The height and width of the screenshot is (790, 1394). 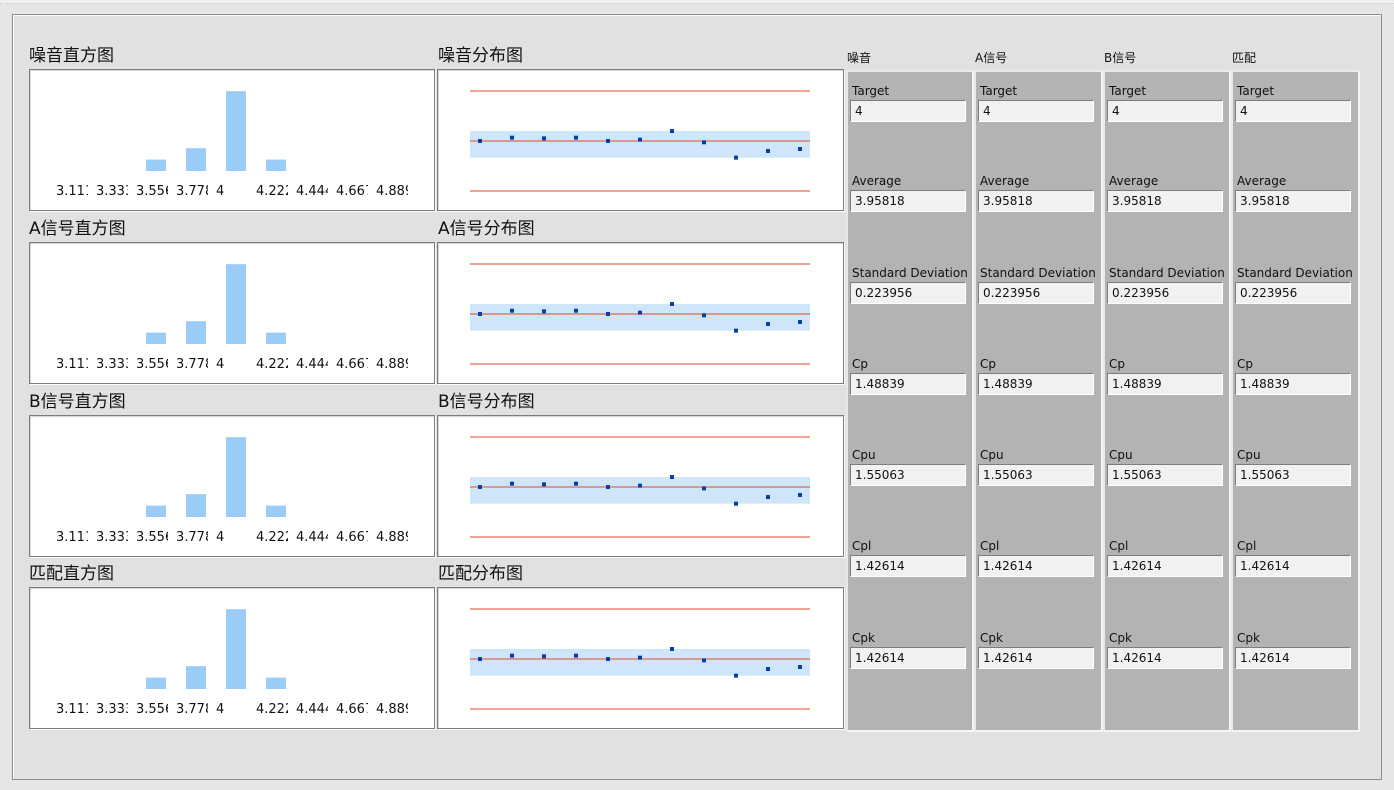 What do you see at coordinates (77, 229) in the screenshot?
I see `a-signal-histogram-title: A信号直方图` at bounding box center [77, 229].